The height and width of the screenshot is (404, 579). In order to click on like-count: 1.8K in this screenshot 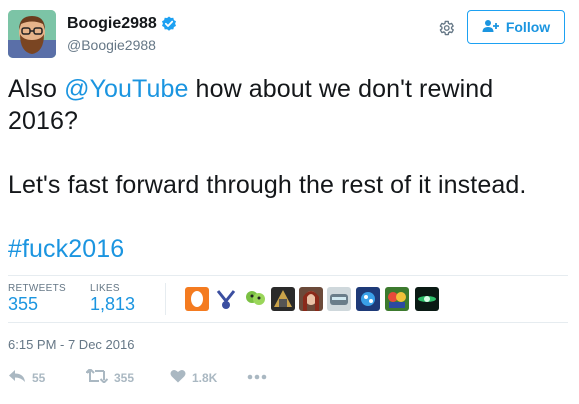, I will do `click(205, 377)`.